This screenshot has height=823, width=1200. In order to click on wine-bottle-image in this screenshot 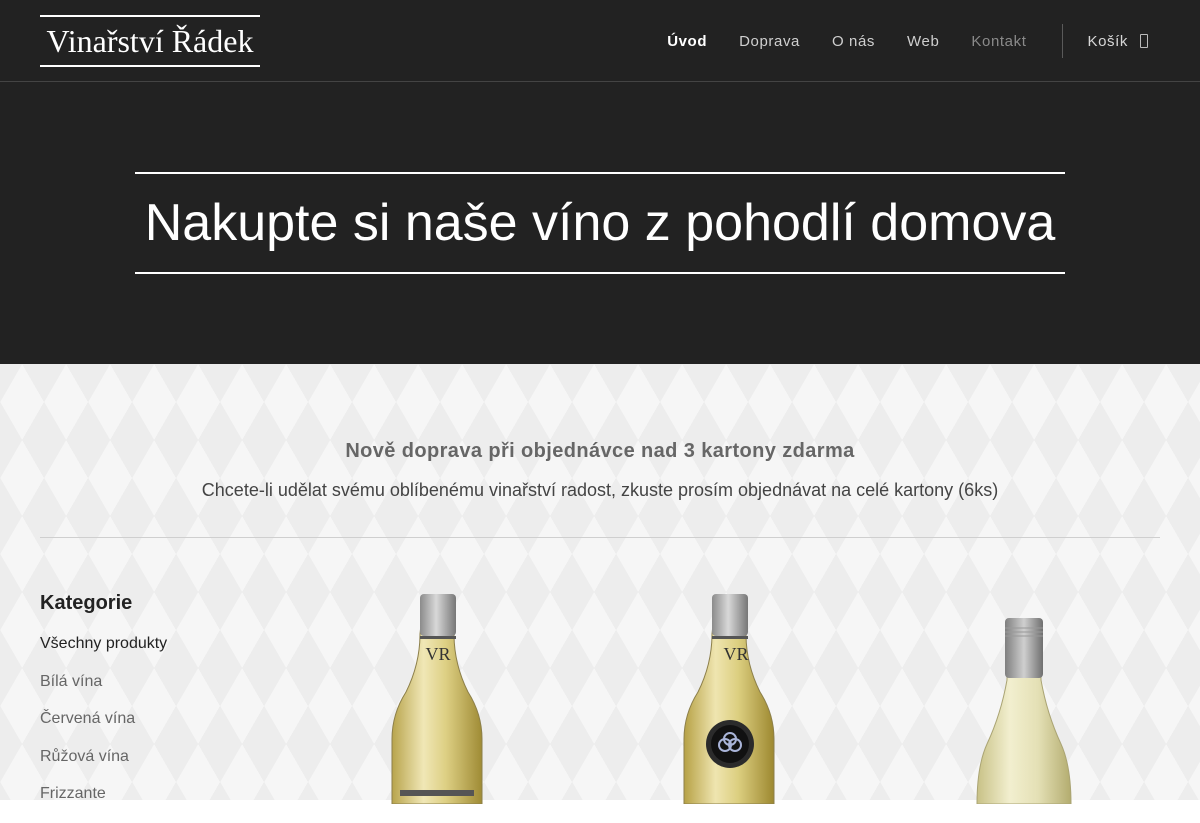, I will do `click(1024, 711)`.